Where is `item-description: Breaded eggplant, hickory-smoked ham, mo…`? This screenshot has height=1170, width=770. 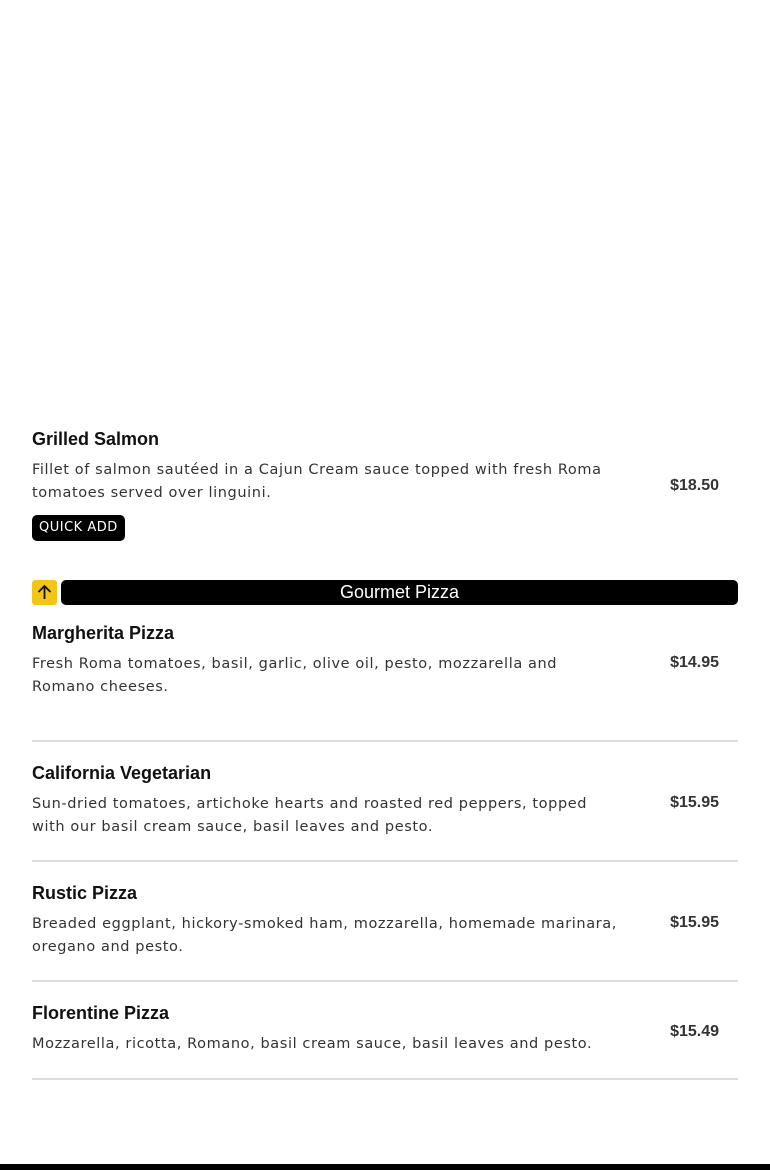
item-description: Breaded eggplant, hickory-smoked ham, mo… is located at coordinates (324, 935).